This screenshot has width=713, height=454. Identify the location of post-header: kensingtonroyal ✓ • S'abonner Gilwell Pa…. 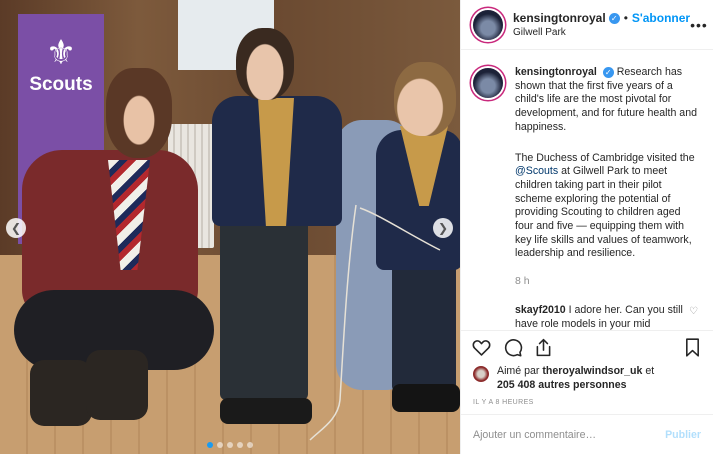
(587, 25).